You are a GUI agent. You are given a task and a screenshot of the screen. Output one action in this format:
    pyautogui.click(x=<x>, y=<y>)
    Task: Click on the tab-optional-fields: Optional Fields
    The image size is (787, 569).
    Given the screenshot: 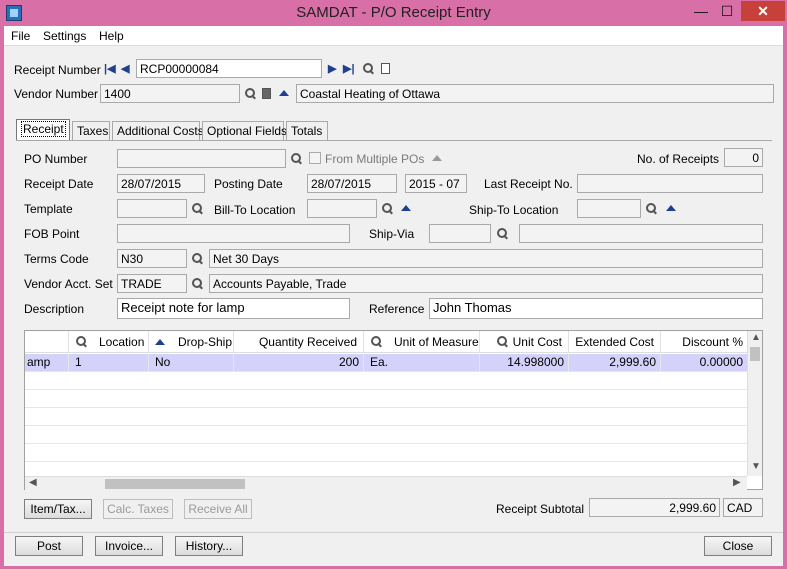 What is the action you would take?
    pyautogui.click(x=244, y=130)
    